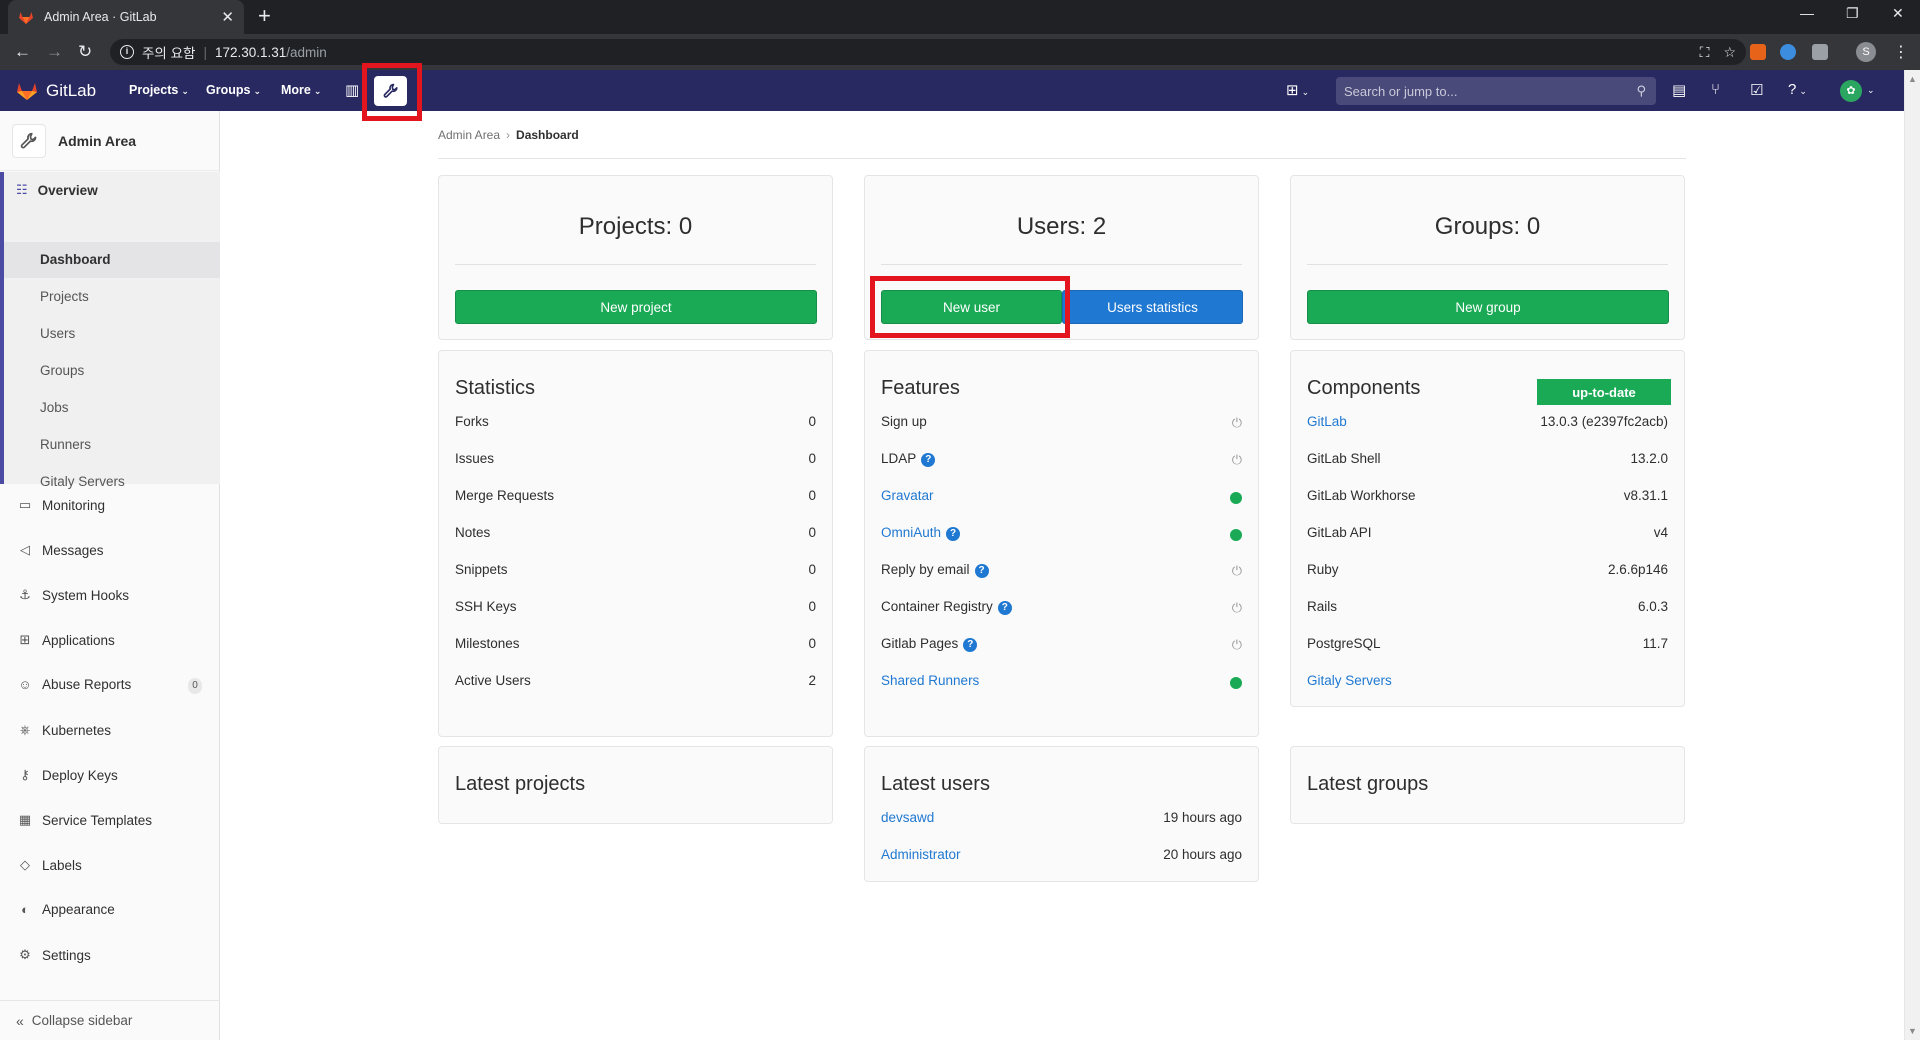 The width and height of the screenshot is (1920, 1040). Describe the element at coordinates (264, 16) in the screenshot. I see `new-tab-icon: +` at that location.